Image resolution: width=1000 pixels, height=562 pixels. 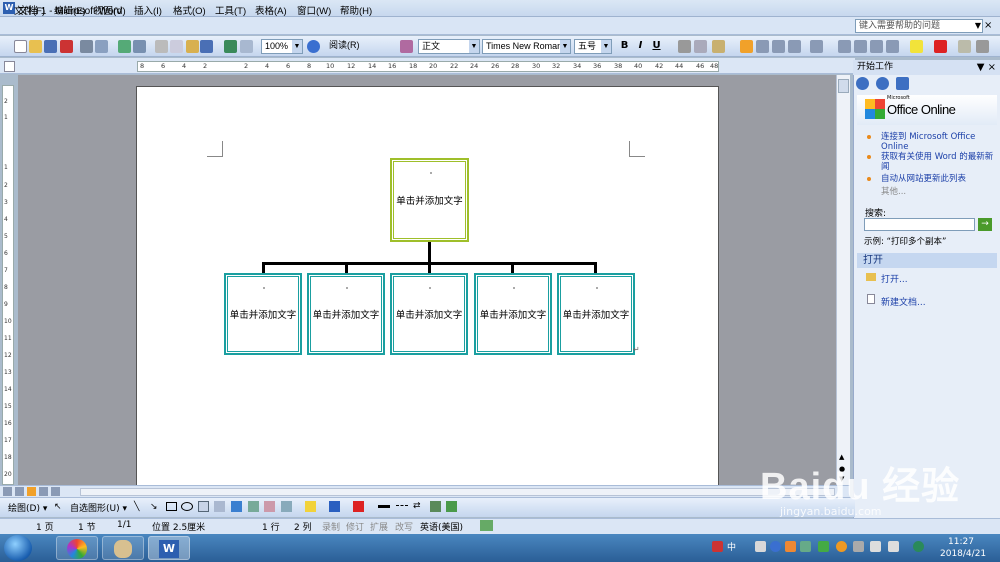 What do you see at coordinates (417, 506) in the screenshot?
I see `arrow-style-icon: ⇄` at bounding box center [417, 506].